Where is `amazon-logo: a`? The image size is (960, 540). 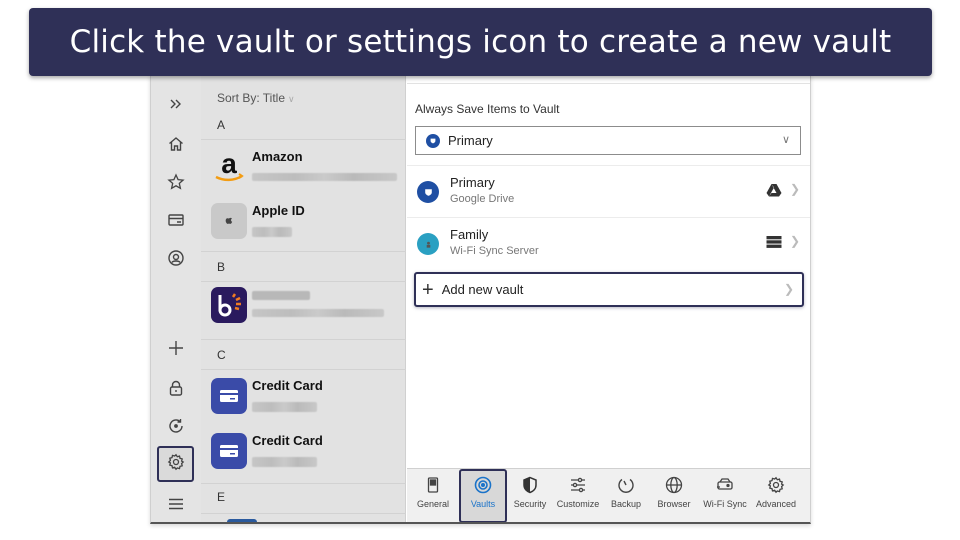
amazon-logo: a is located at coordinates (229, 167).